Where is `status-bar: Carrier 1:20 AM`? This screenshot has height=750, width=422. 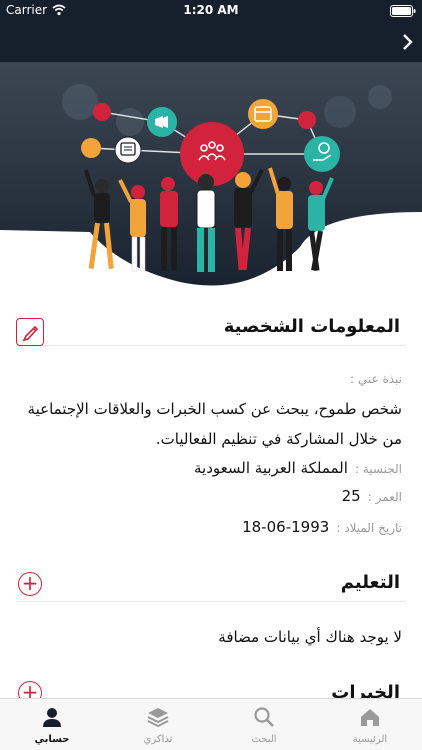 status-bar: Carrier 1:20 AM is located at coordinates (211, 11).